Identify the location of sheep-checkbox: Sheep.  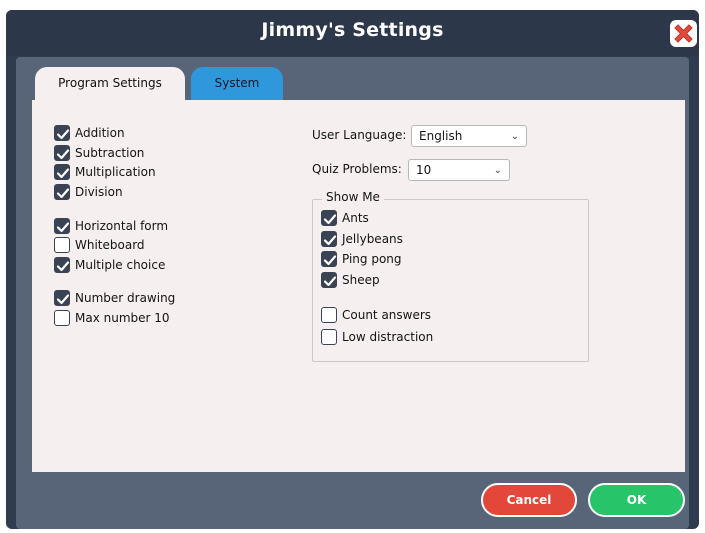
(350, 280).